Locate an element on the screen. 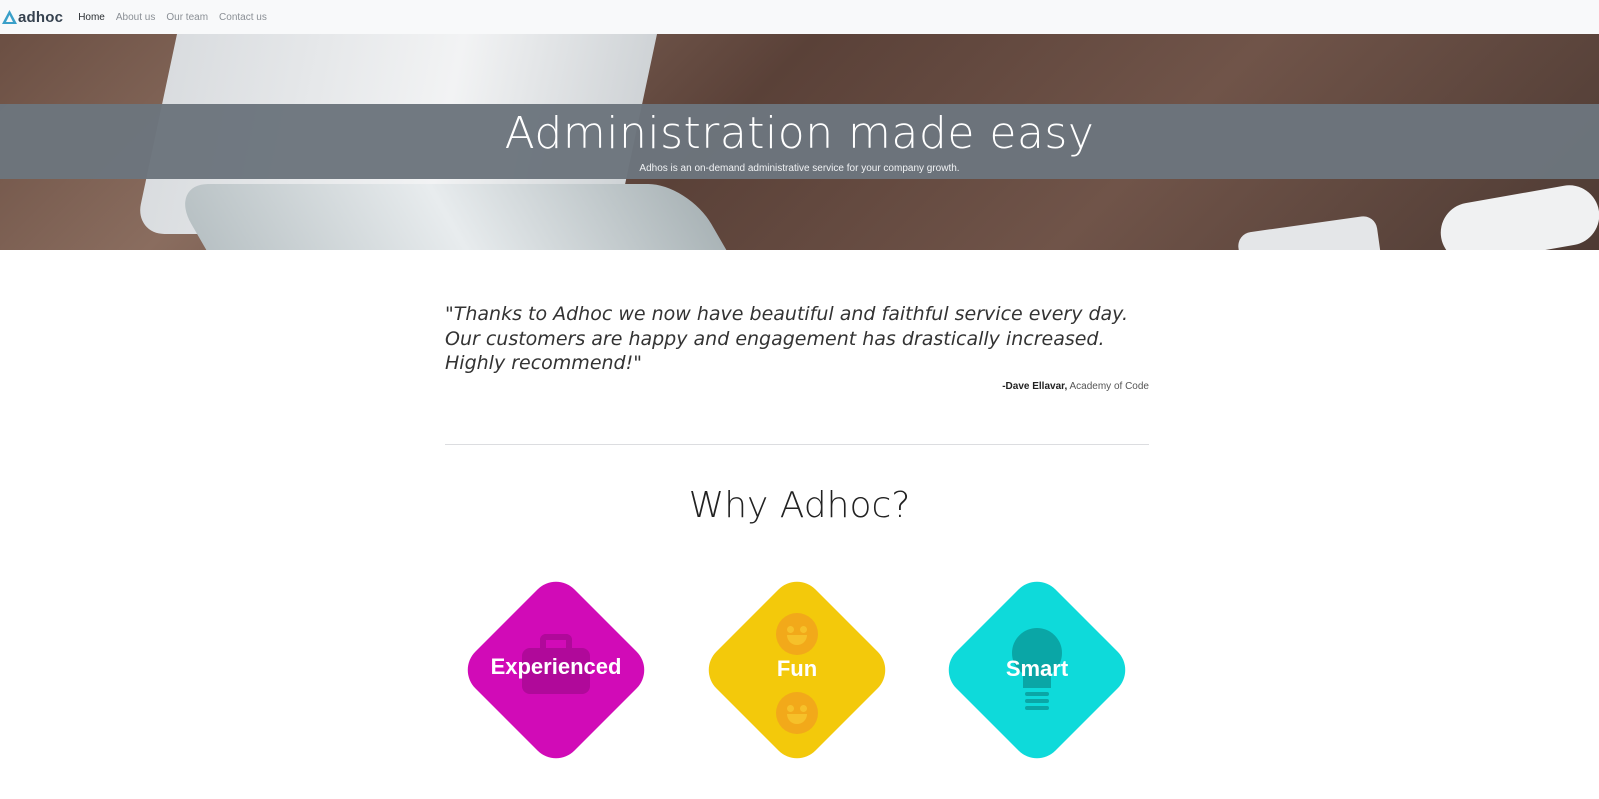 This screenshot has width=1599, height=799. feature-tile-smart: Smart is located at coordinates (1037, 670).